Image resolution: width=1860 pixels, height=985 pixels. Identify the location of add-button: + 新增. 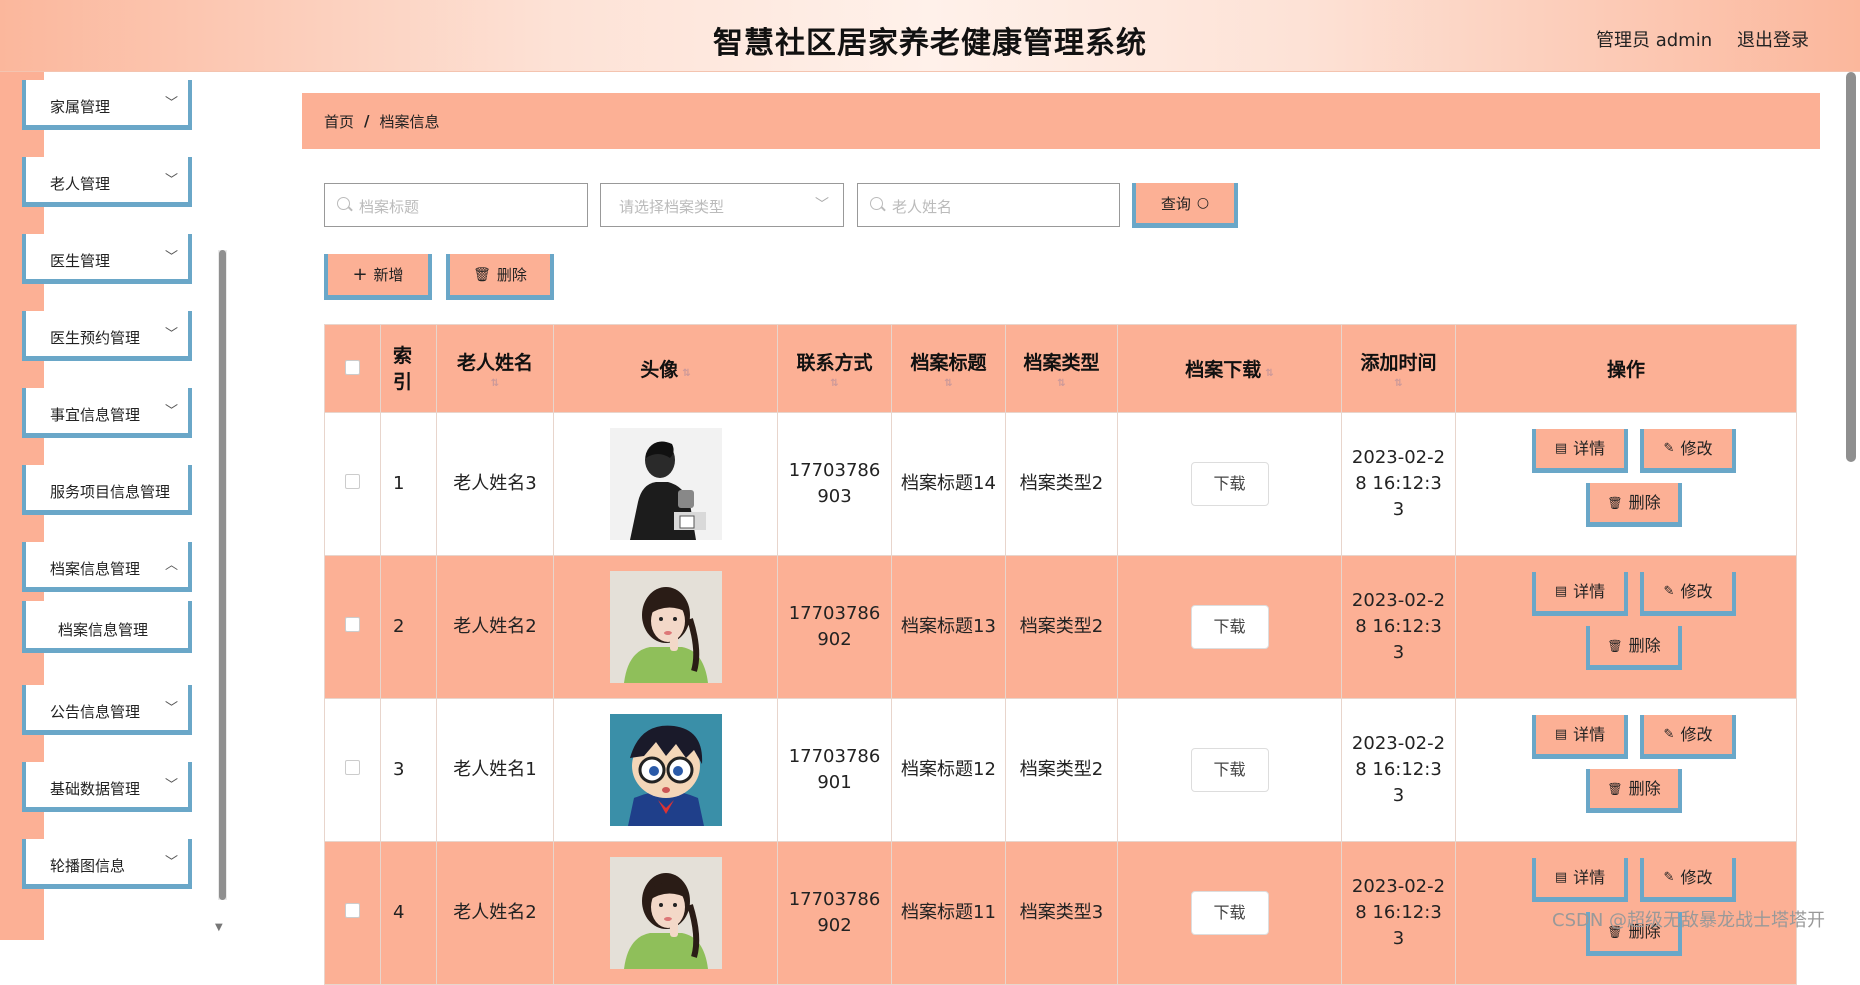
(378, 277).